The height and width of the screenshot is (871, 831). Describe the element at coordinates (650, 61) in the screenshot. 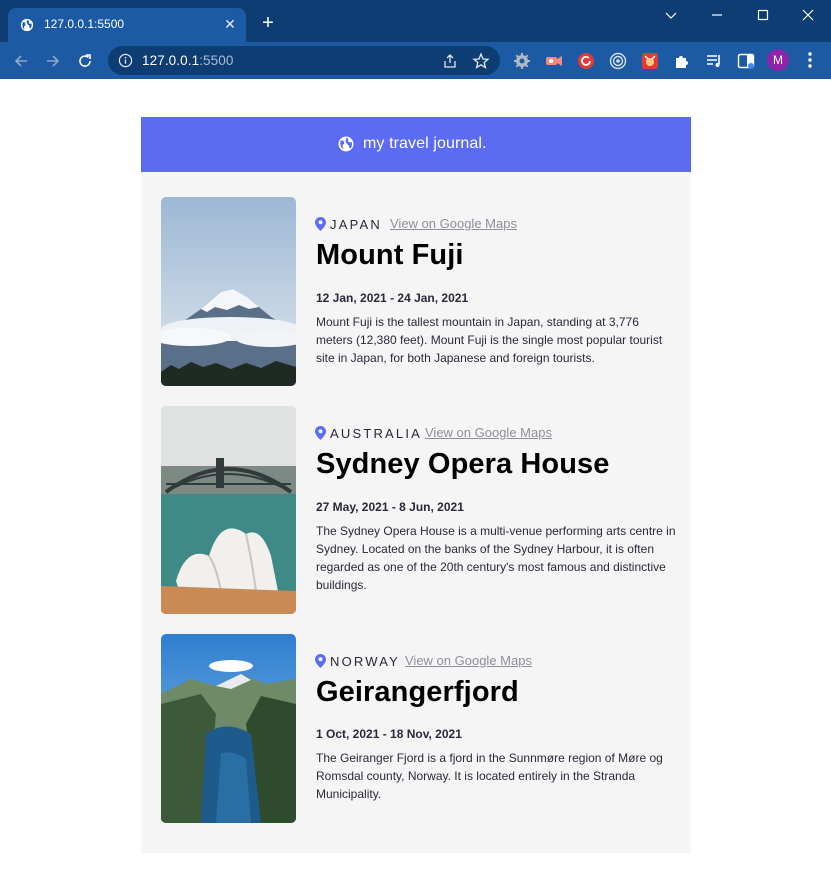

I see `bug-extension-icon` at that location.